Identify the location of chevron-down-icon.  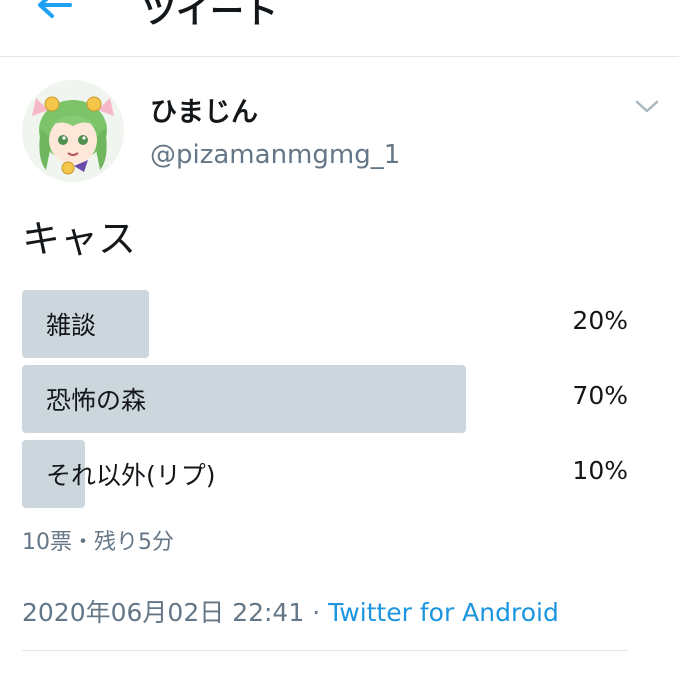
(647, 107).